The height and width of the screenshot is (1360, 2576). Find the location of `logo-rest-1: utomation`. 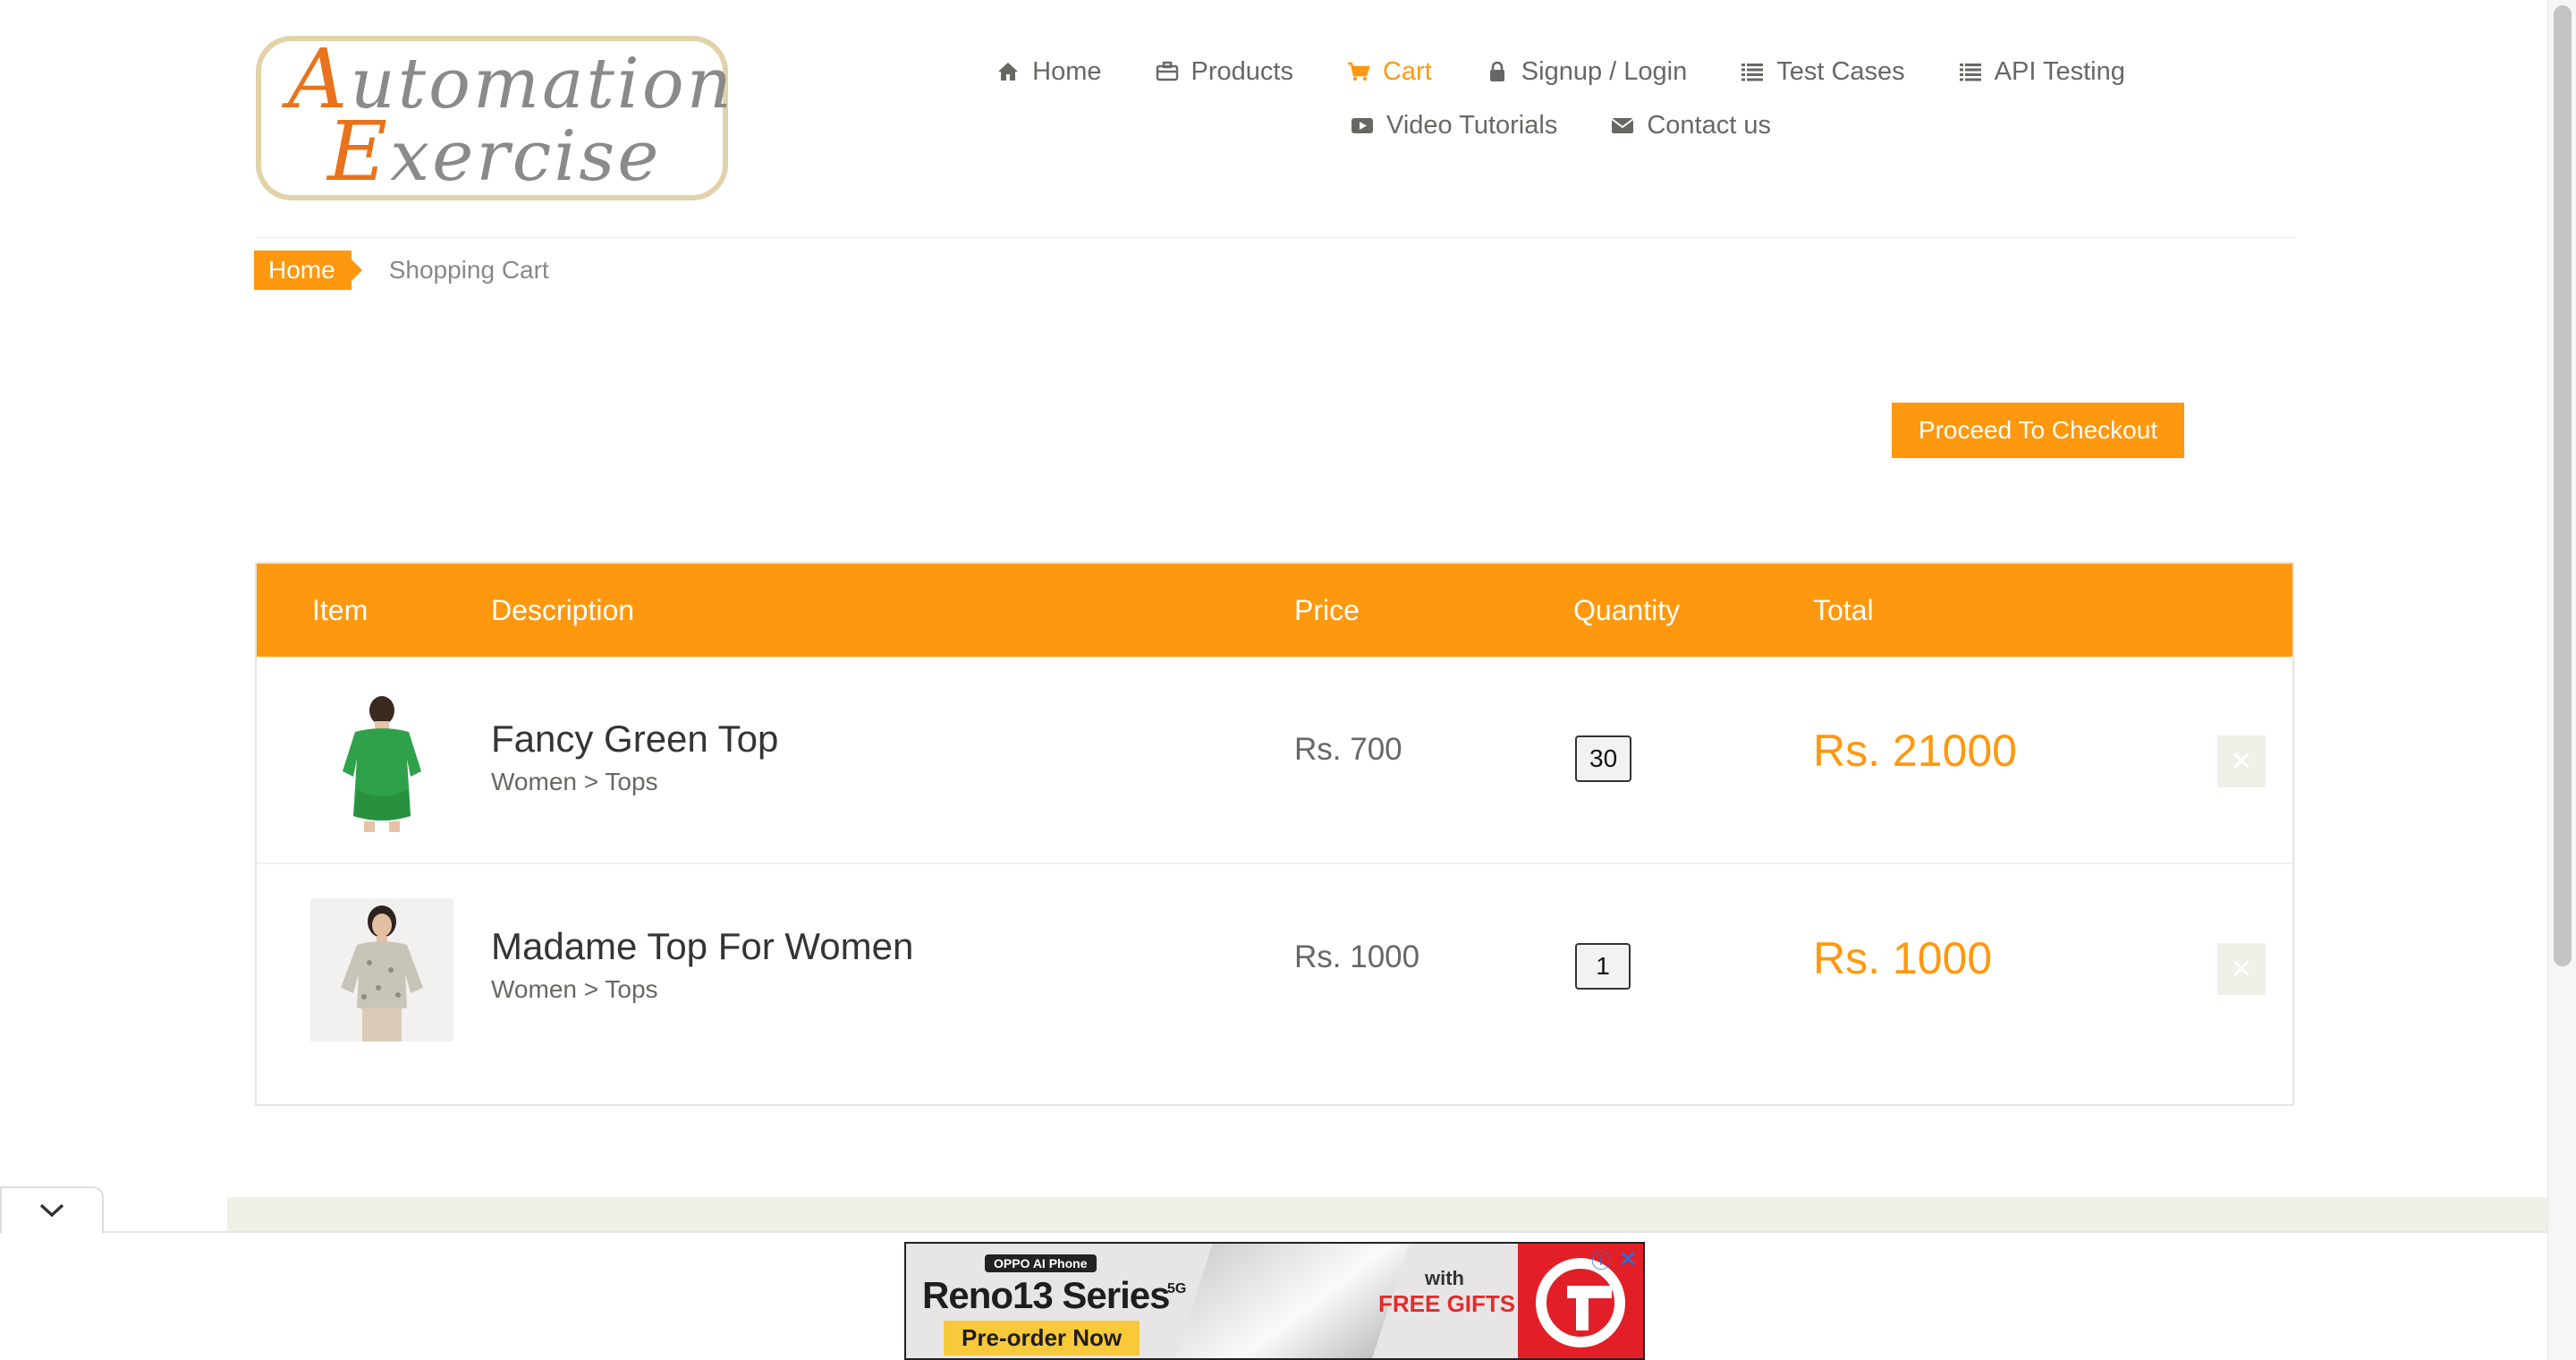

logo-rest-1: utomation is located at coordinates (542, 84).